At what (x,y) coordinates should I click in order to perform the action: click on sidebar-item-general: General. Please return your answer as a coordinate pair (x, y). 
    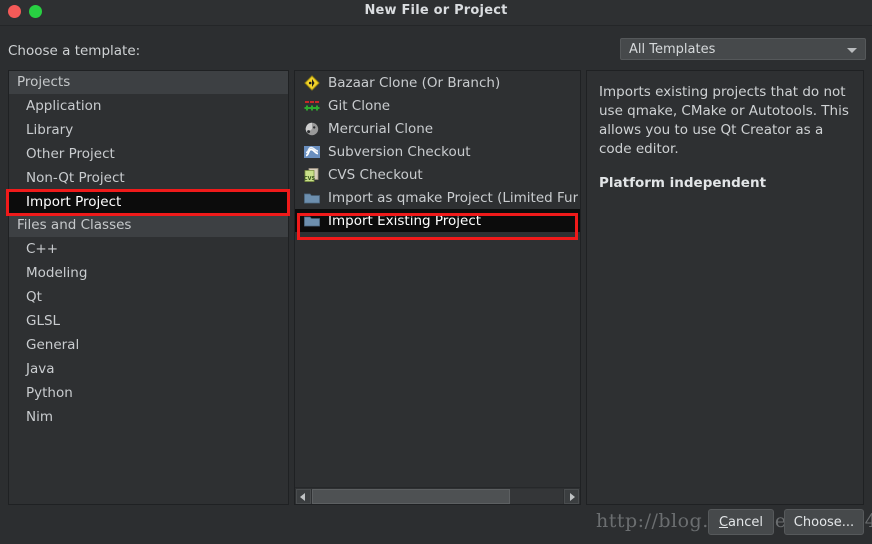
    Looking at the image, I should click on (148, 345).